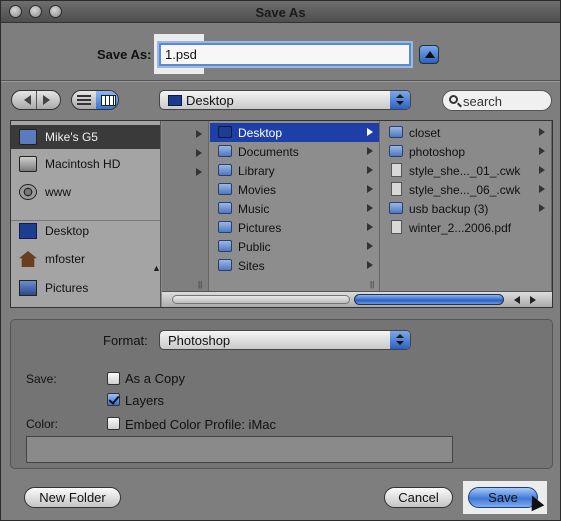  I want to click on list-item-label: style_she..._01_.cwk, so click(465, 171).